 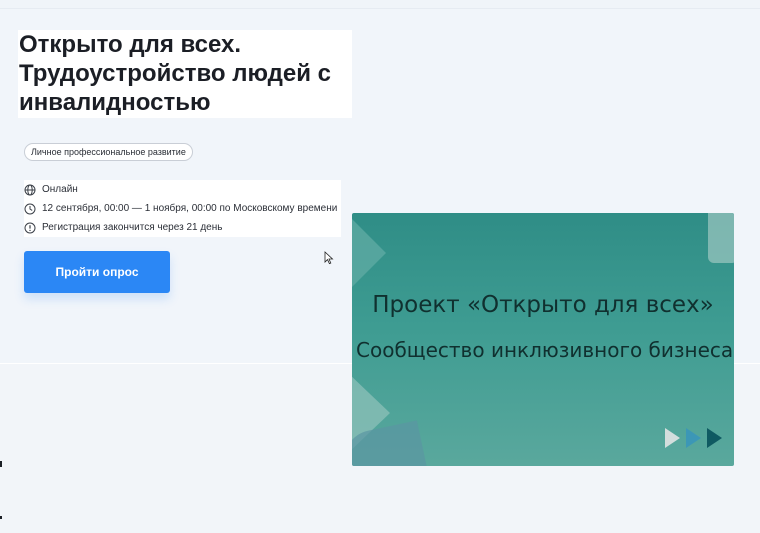 I want to click on banner-arrows, so click(x=693, y=438).